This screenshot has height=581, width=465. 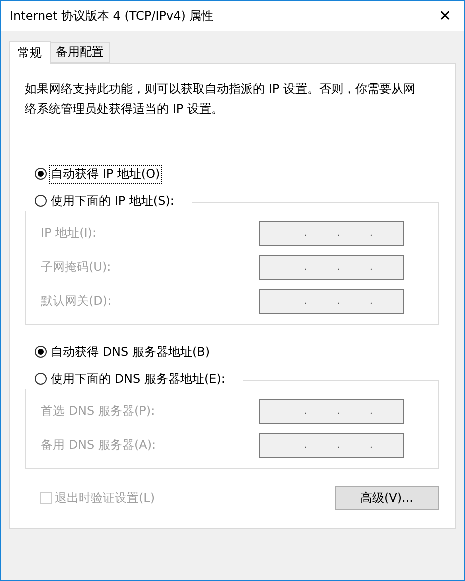 What do you see at coordinates (98, 445) in the screenshot?
I see `field-label: 备用 DNS 服务器(A):` at bounding box center [98, 445].